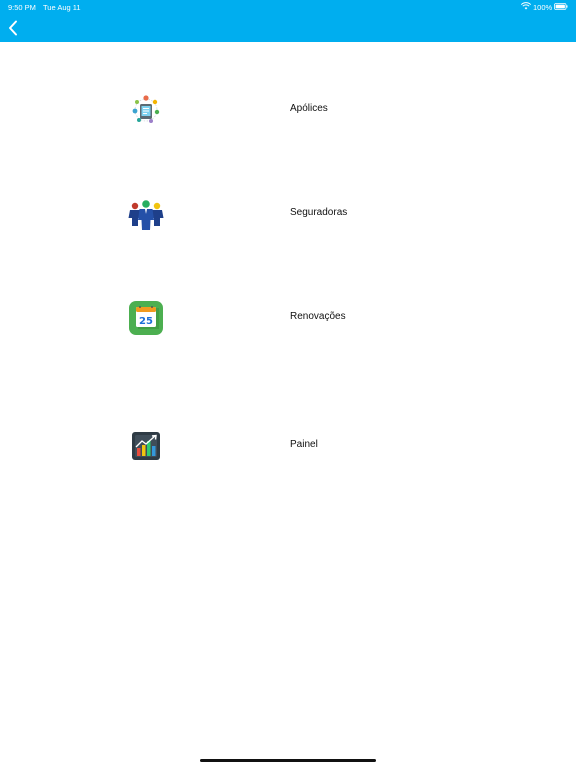 This screenshot has width=576, height=768. What do you see at coordinates (288, 445) in the screenshot?
I see `menu-item-painel: Painel` at bounding box center [288, 445].